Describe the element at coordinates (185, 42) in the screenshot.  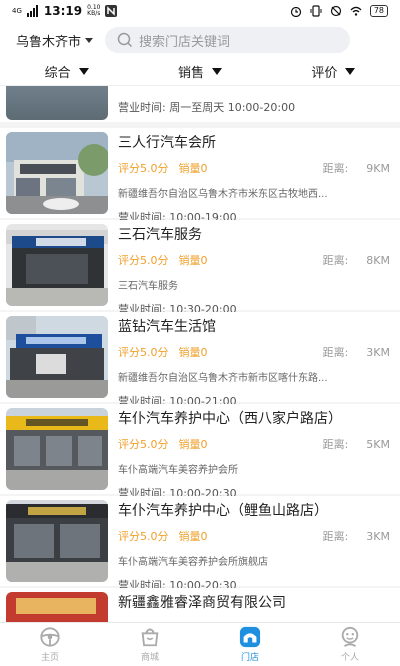
I see `search-placeholder: 搜索门店关键词` at that location.